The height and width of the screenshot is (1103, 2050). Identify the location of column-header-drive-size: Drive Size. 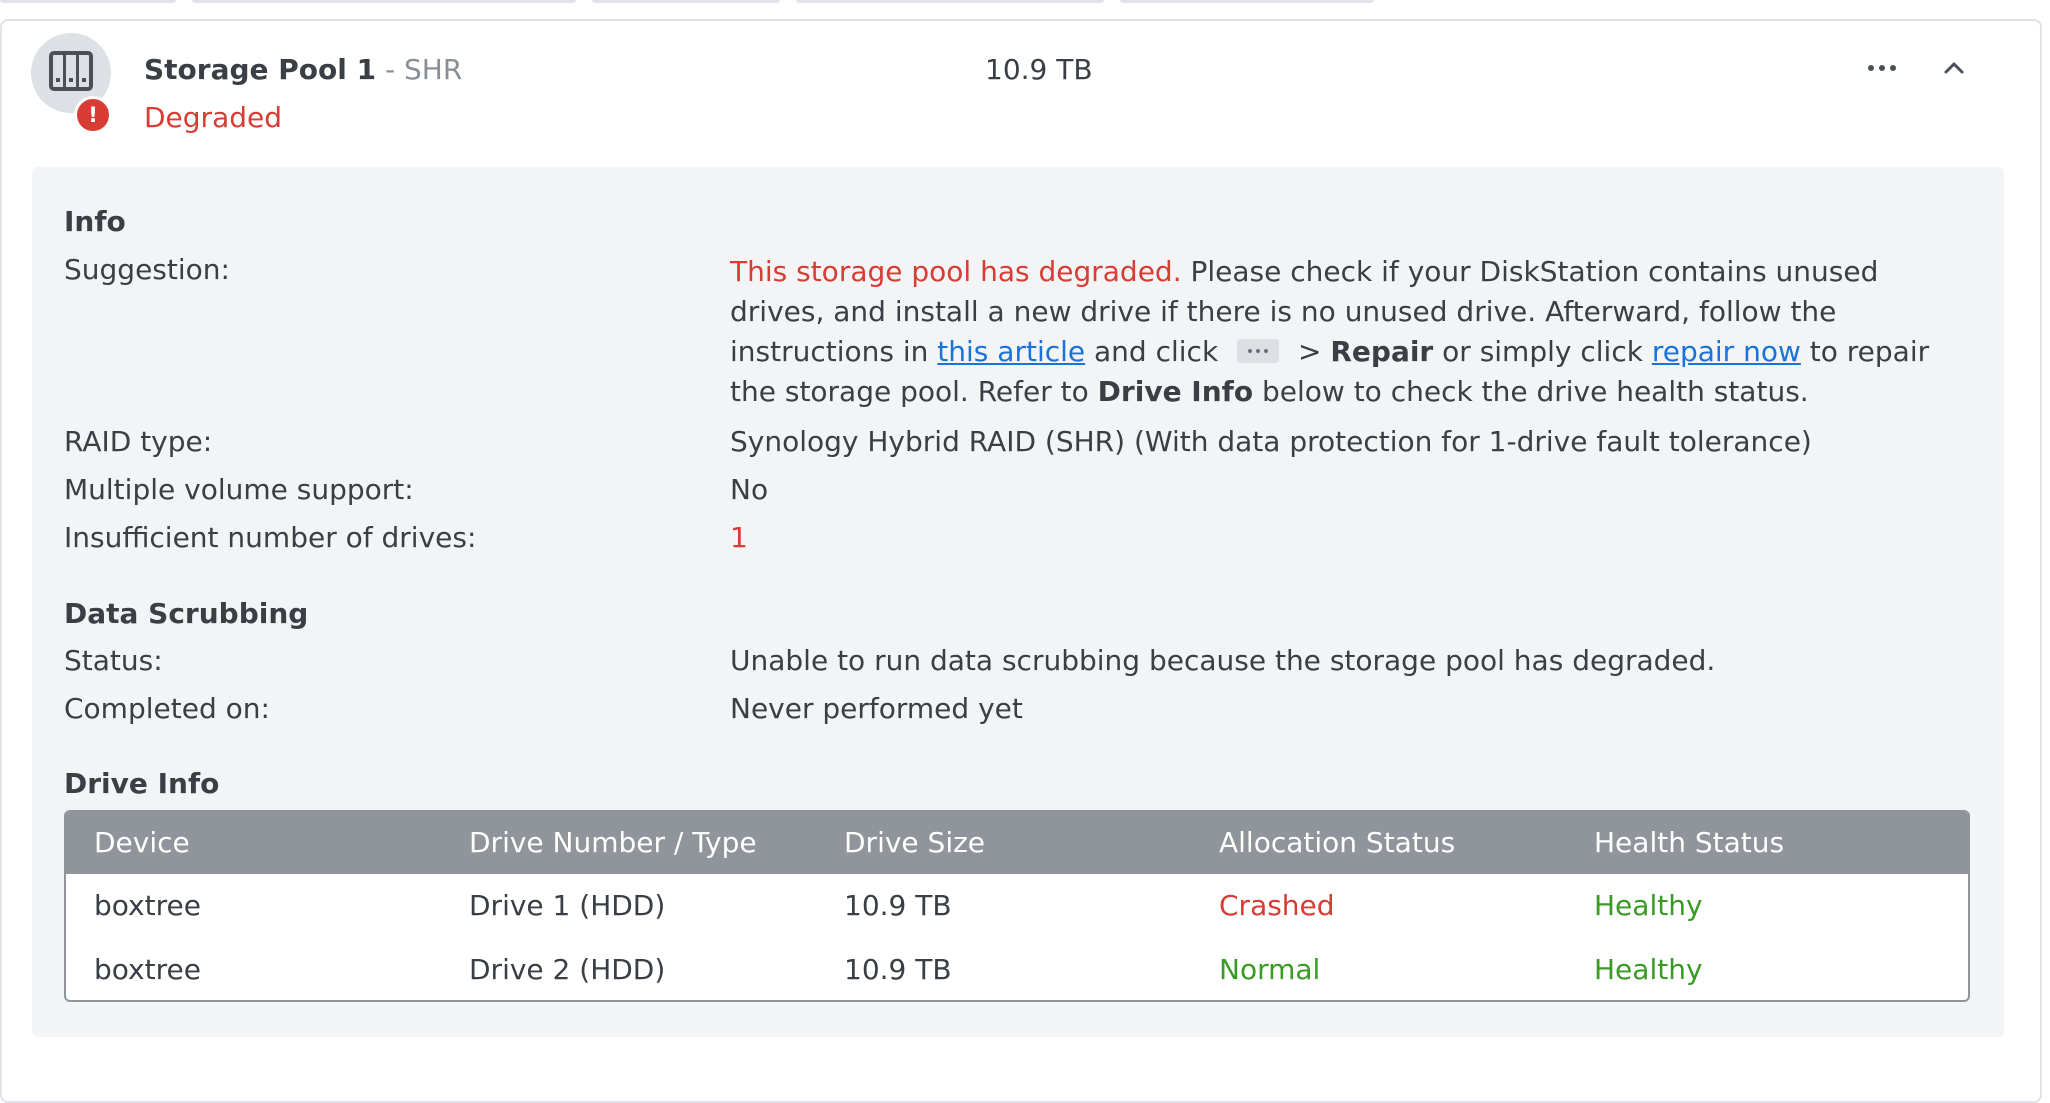
(914, 843).